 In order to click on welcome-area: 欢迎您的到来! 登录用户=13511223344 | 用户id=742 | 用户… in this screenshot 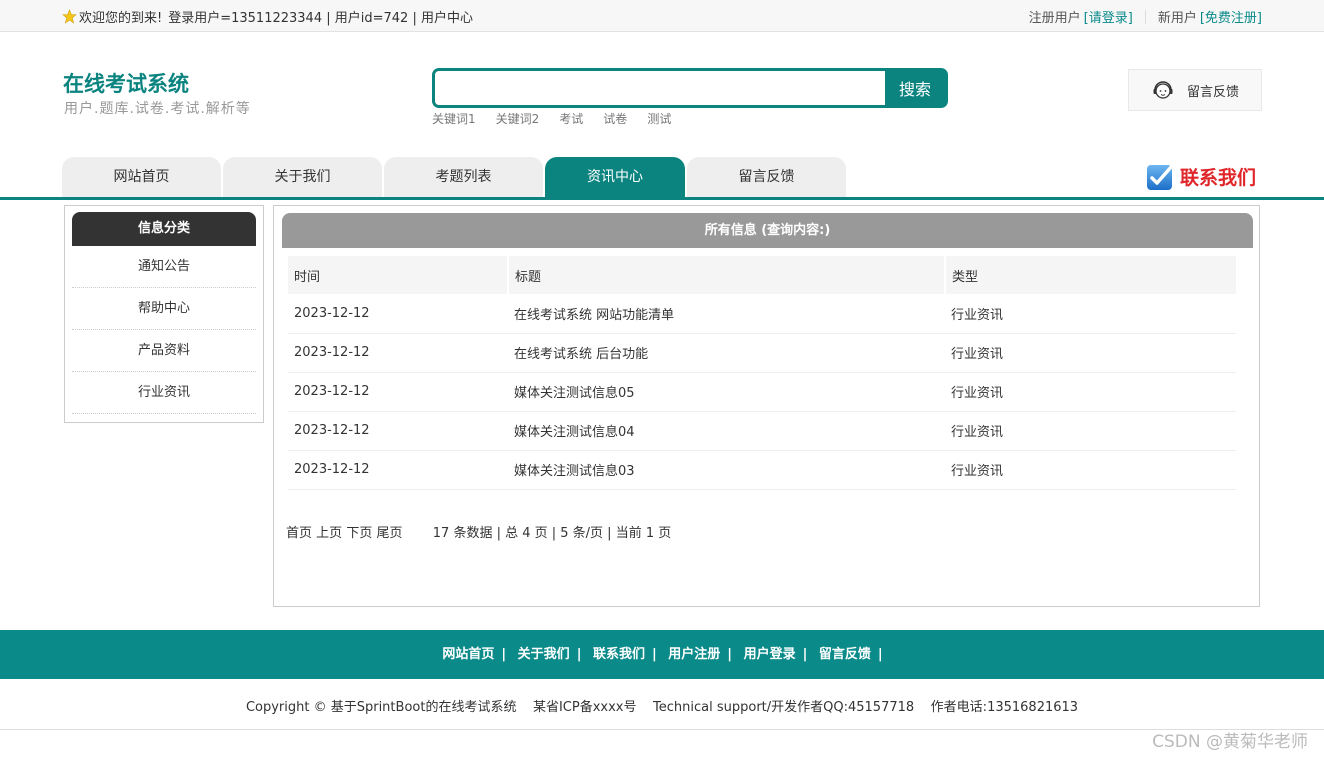, I will do `click(267, 16)`.